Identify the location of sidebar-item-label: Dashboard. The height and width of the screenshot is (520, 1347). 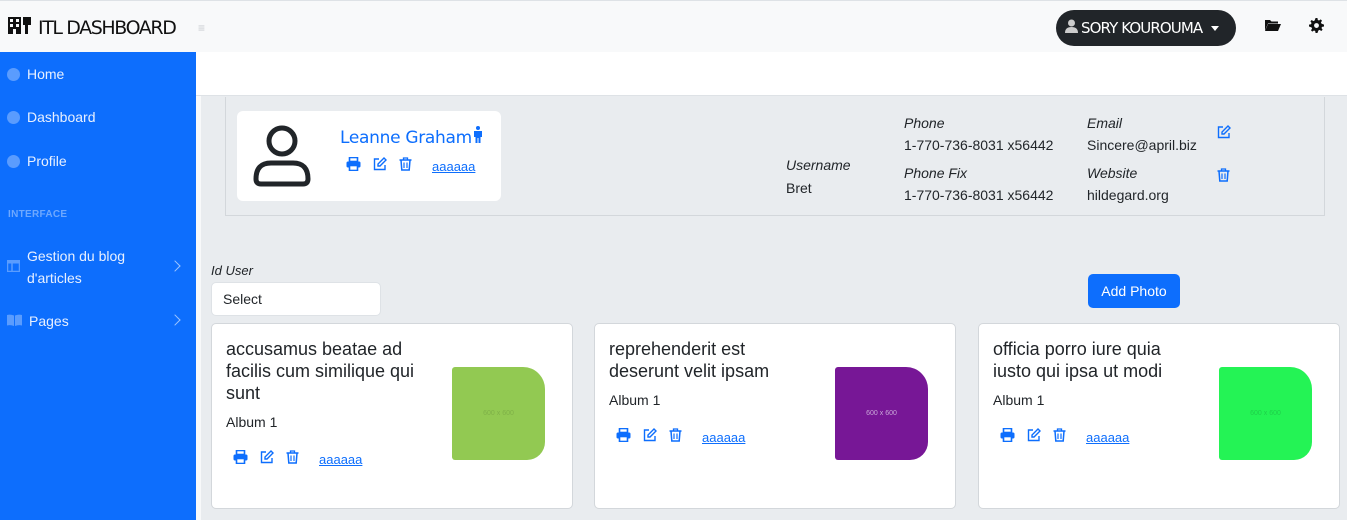
(61, 117).